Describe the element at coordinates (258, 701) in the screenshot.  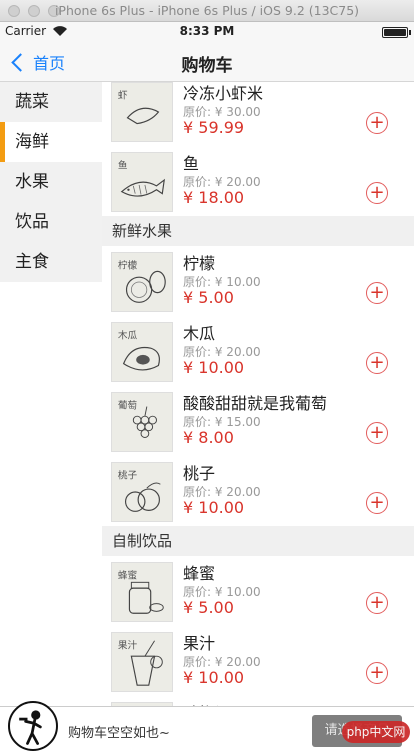
I see `product-row: 酸酸梅汤原价: ¥ 20.00¥ 10.00+` at that location.